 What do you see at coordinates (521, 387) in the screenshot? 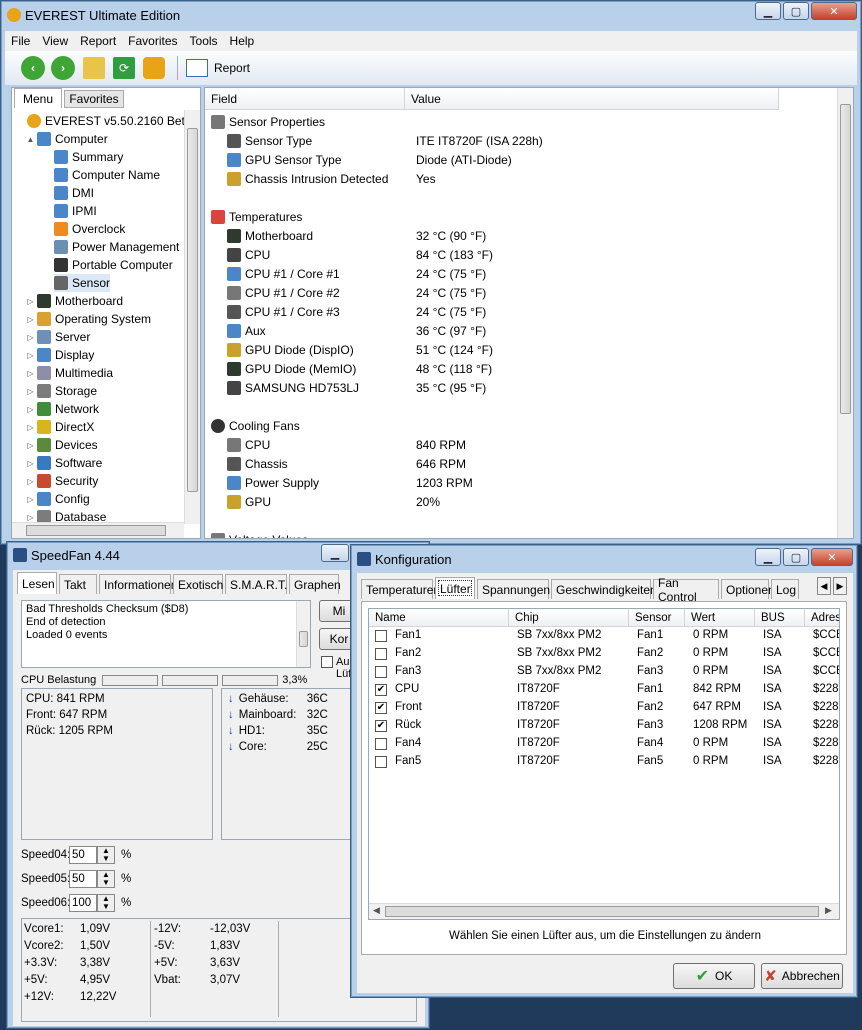
I see `sensor-row: SAMSUNG HD753LJ 35 °C (95 °F)` at bounding box center [521, 387].